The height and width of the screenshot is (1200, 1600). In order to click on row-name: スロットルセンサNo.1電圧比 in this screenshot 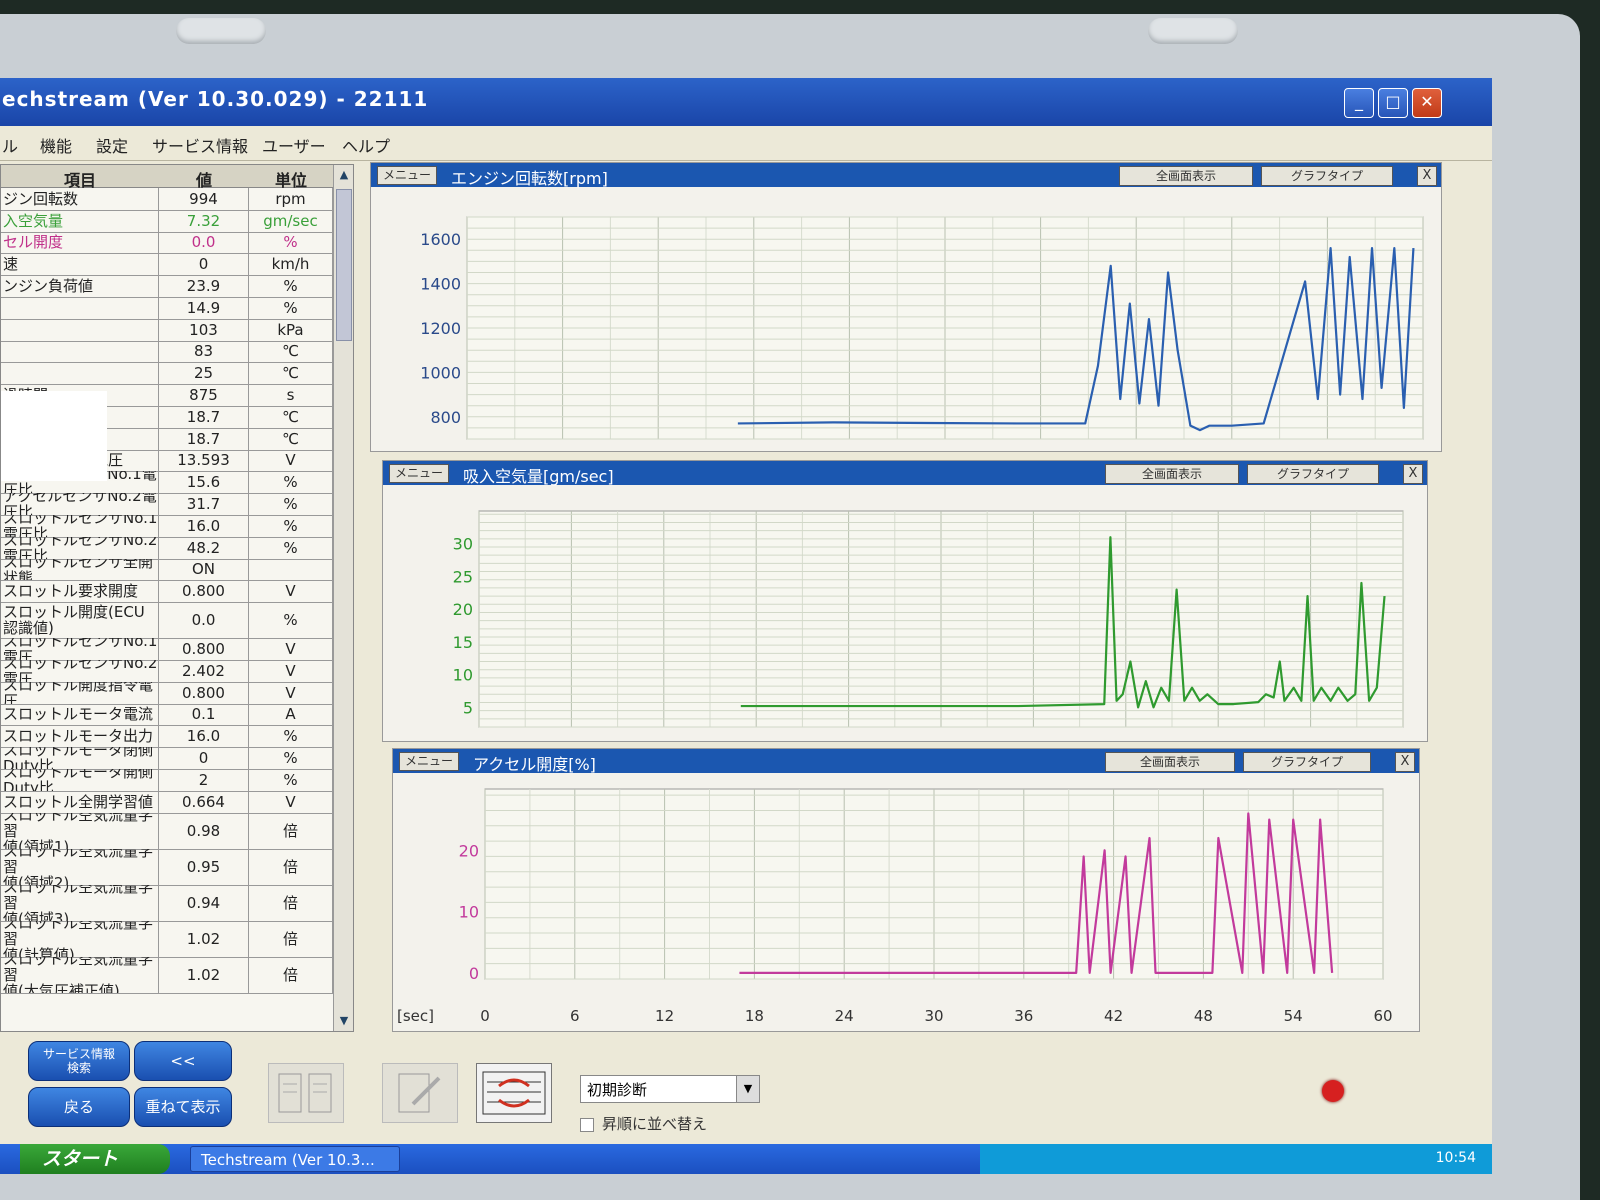, I will do `click(81, 526)`.